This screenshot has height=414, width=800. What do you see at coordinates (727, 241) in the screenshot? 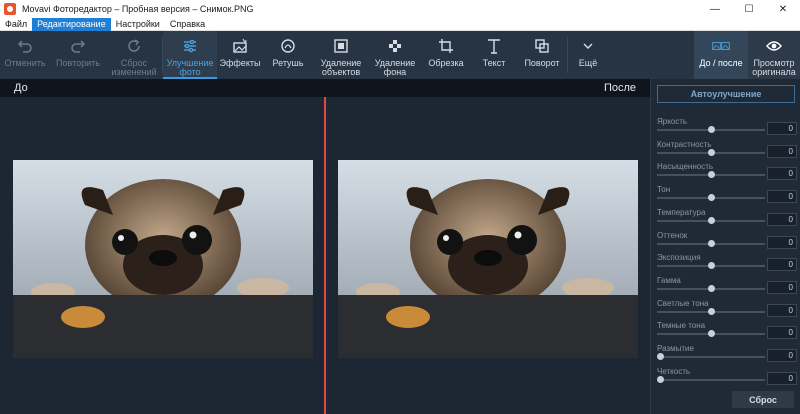
I see `adjustment-slider-row: Оттенок 0` at bounding box center [727, 241].